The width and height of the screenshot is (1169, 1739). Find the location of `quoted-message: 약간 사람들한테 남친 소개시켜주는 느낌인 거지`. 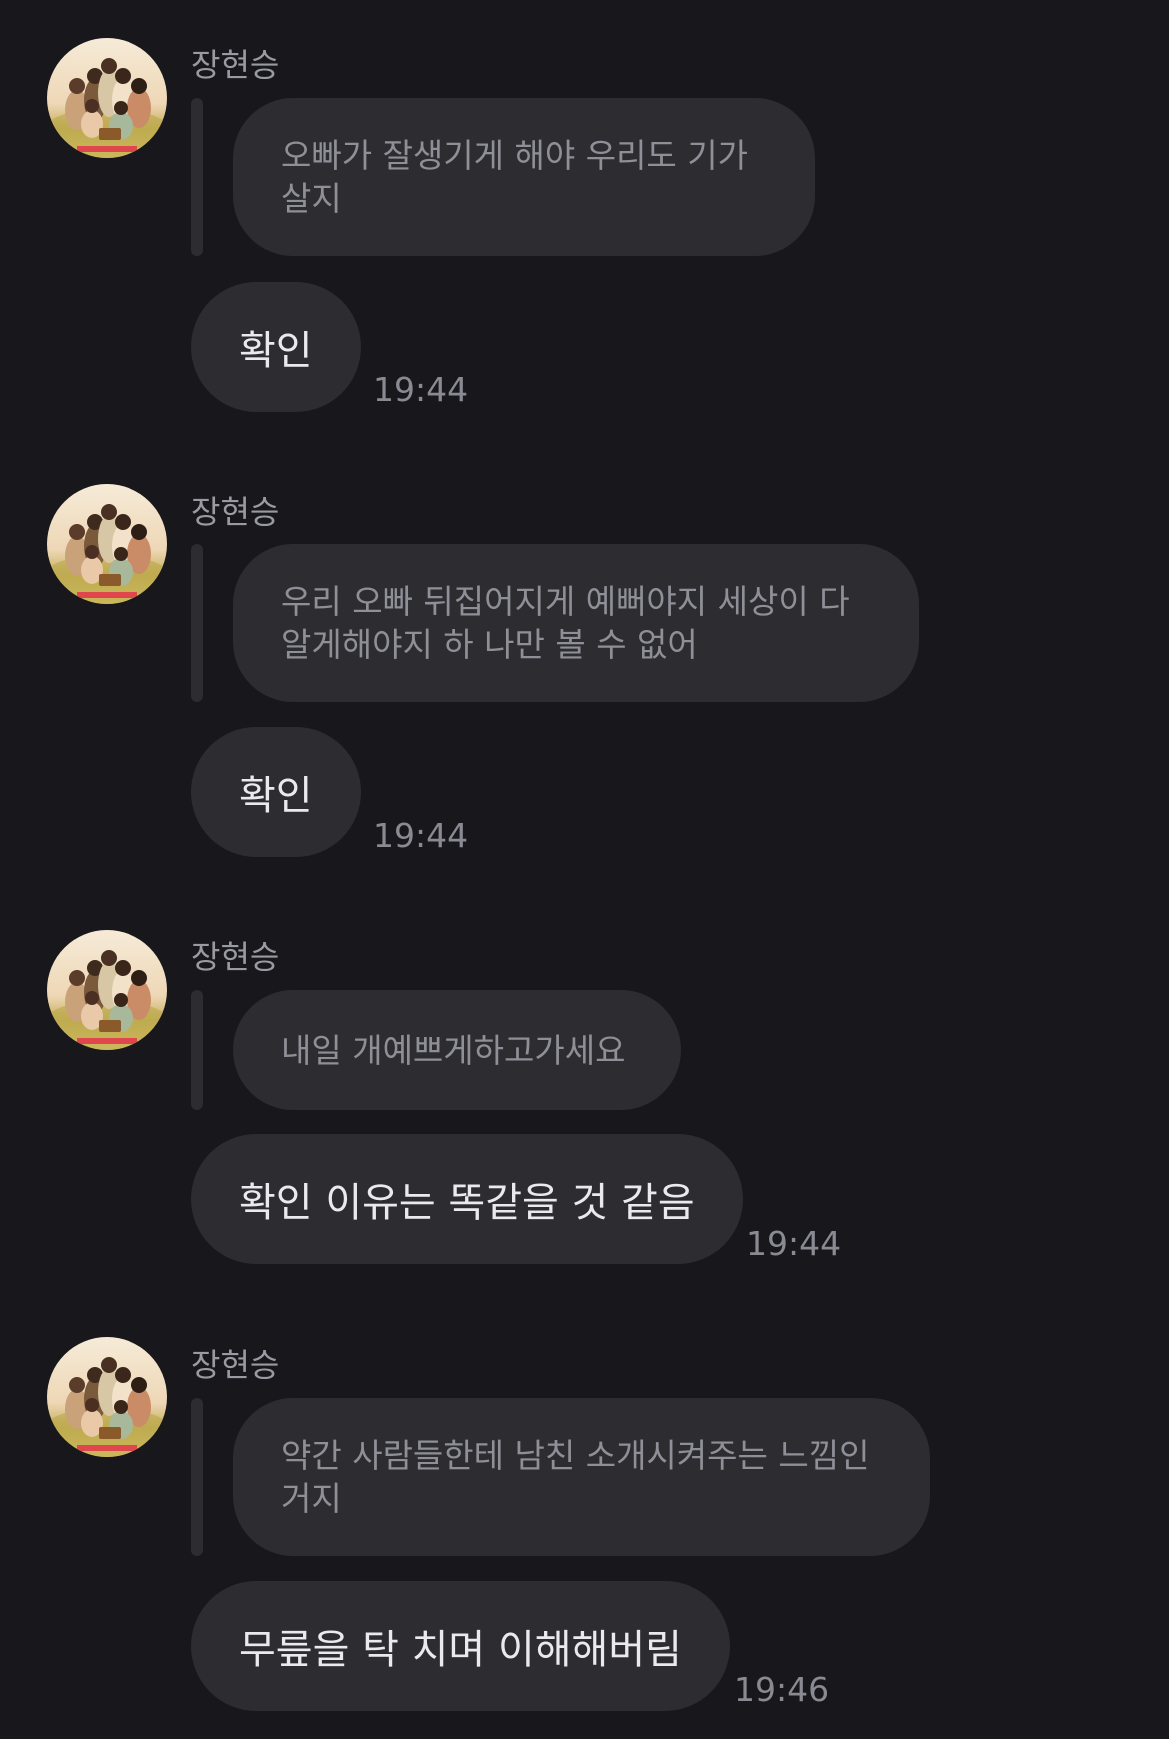

quoted-message: 약간 사람들한테 남친 소개시켜주는 느낌인 거지 is located at coordinates (581, 1477).